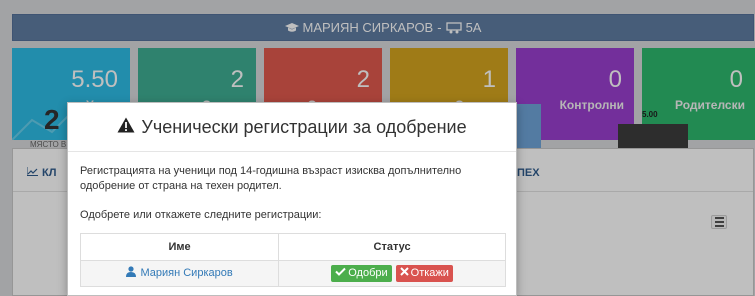 The height and width of the screenshot is (296, 755). I want to click on registrations-table: Име Статус Мариян Сиркаров Одобри Откажи, so click(292, 260).